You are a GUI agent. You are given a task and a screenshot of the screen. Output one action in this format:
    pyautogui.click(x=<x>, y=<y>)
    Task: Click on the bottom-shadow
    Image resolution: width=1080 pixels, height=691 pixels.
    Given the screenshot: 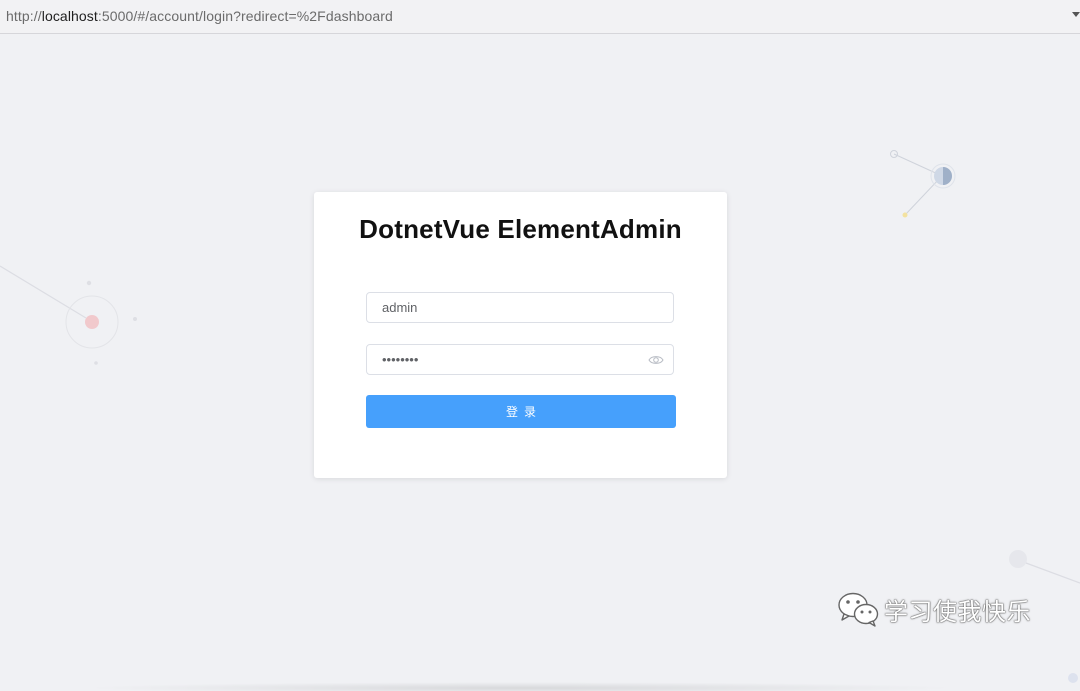 What is the action you would take?
    pyautogui.click(x=520, y=686)
    